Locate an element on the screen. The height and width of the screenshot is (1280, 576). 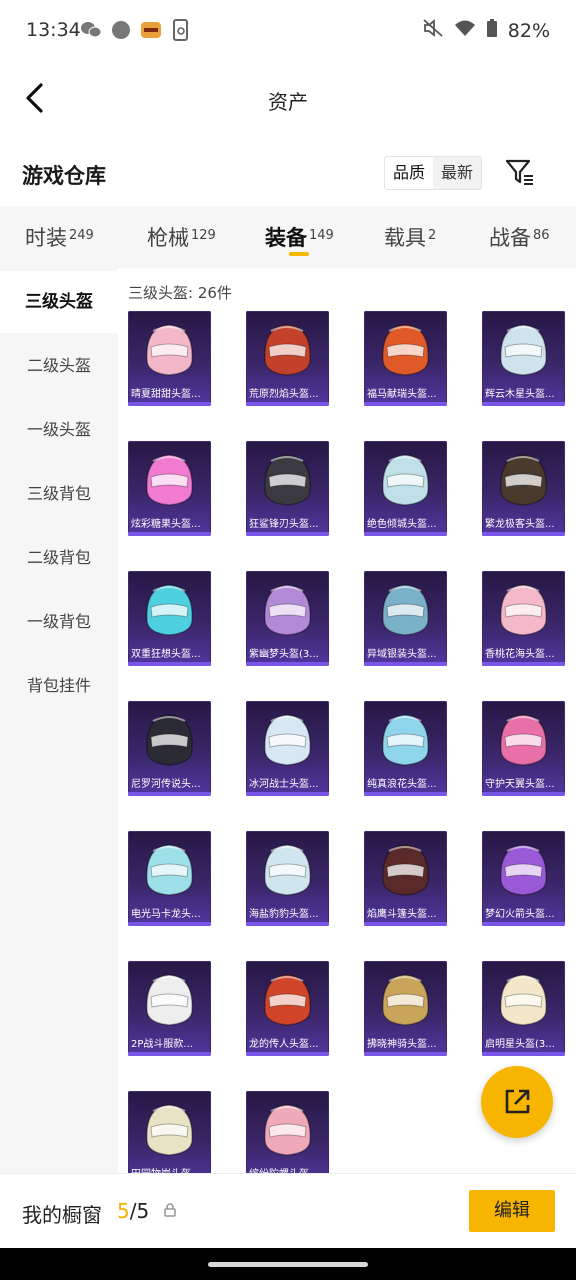
status-bar: 13:34 82% is located at coordinates (288, 31).